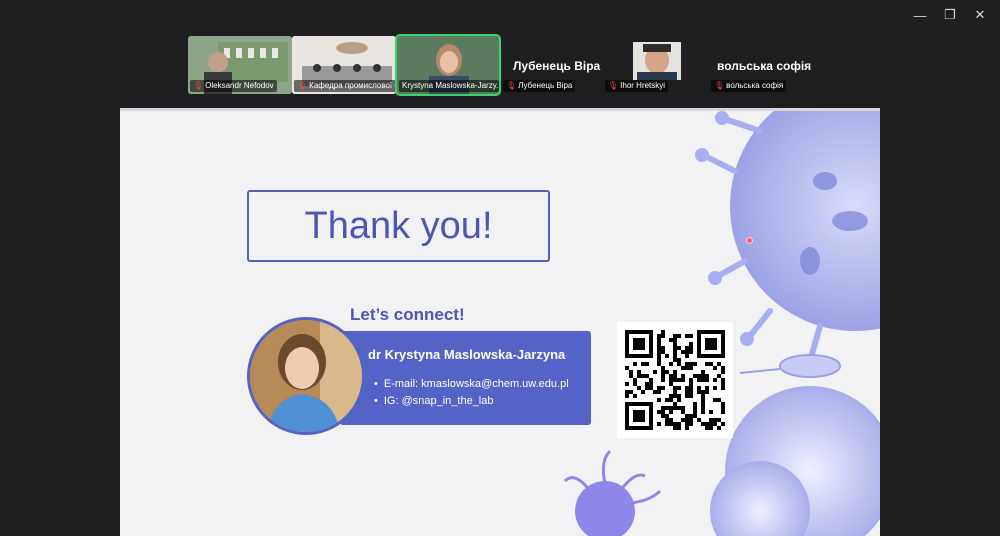  I want to click on participant-tile-6: вольська софія 🎙 вольська софія, so click(761, 65).